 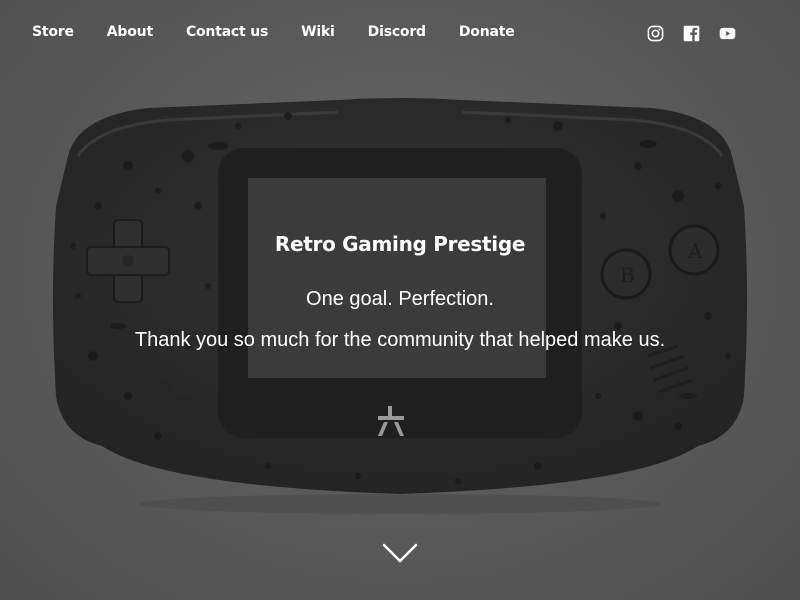 I want to click on hero-title: Retro Gaming Prestige, so click(x=400, y=244).